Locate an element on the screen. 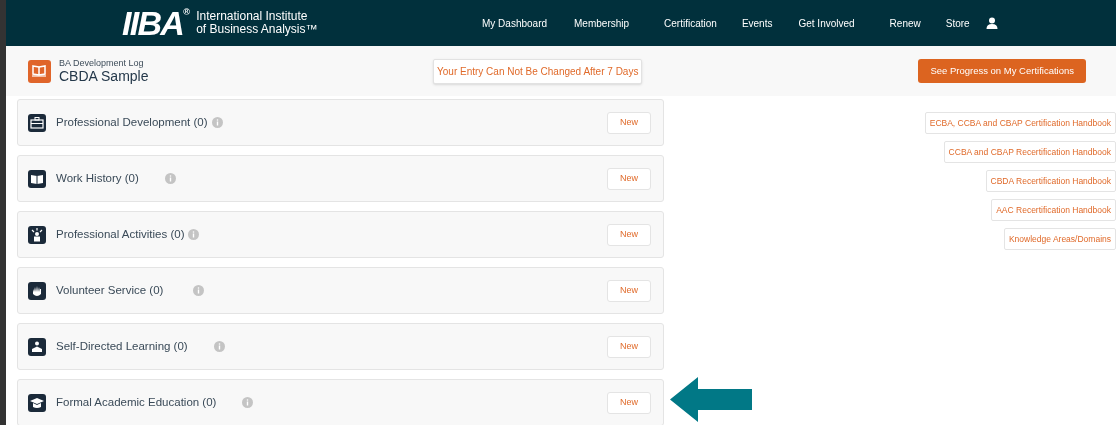  logo-mark: IIBA® is located at coordinates (155, 23).